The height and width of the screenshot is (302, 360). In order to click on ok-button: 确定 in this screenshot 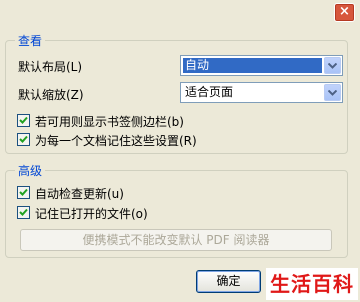, I will do `click(228, 281)`.